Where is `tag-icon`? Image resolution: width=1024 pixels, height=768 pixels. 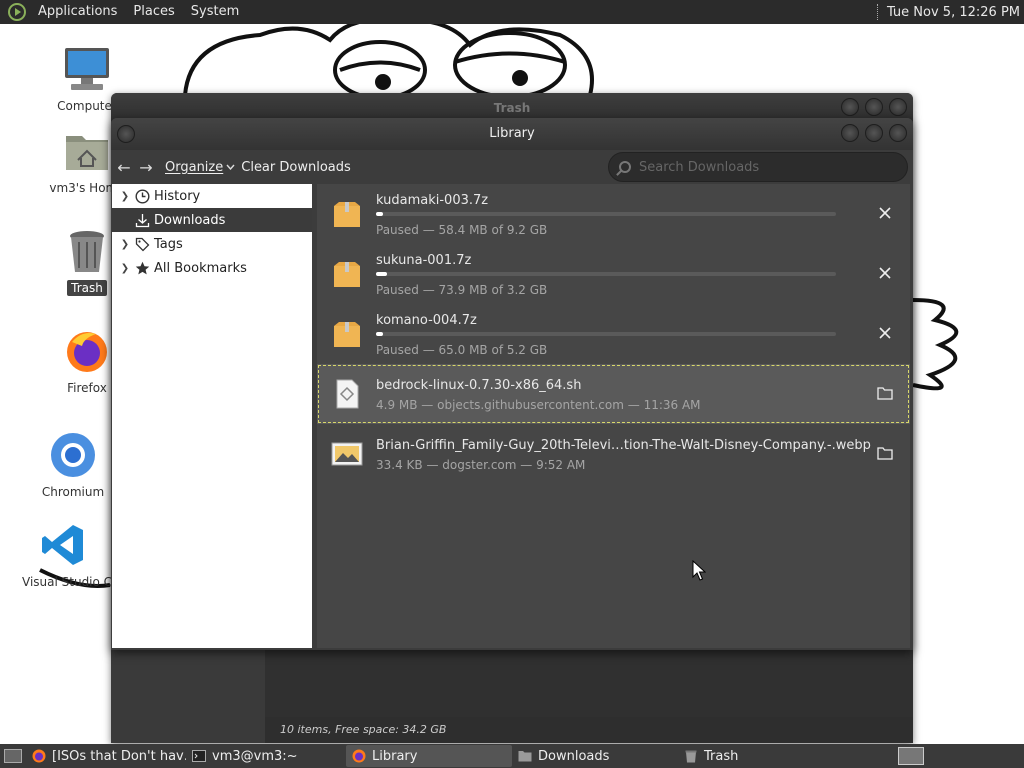
tag-icon is located at coordinates (142, 244).